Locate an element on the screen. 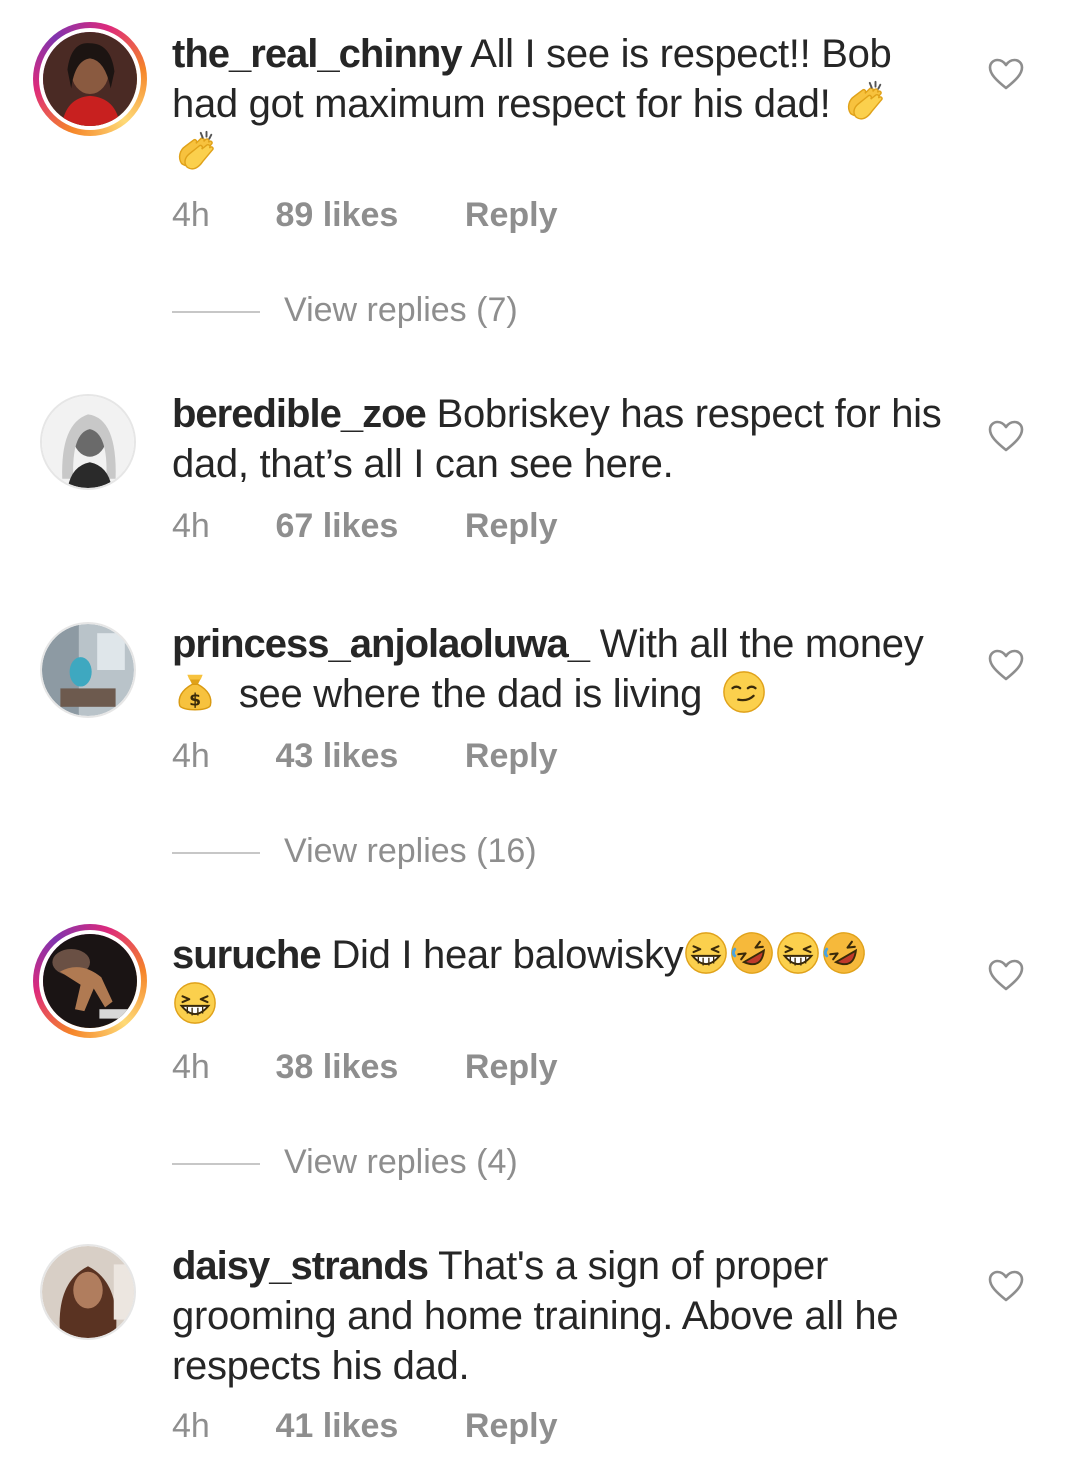 The image size is (1080, 1472). comment-meta: 4h 43 likes Reply is located at coordinates (365, 756).